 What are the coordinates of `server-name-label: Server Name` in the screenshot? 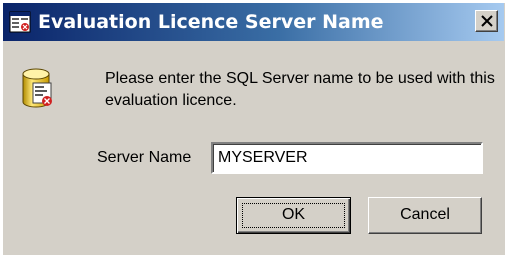 It's located at (144, 157).